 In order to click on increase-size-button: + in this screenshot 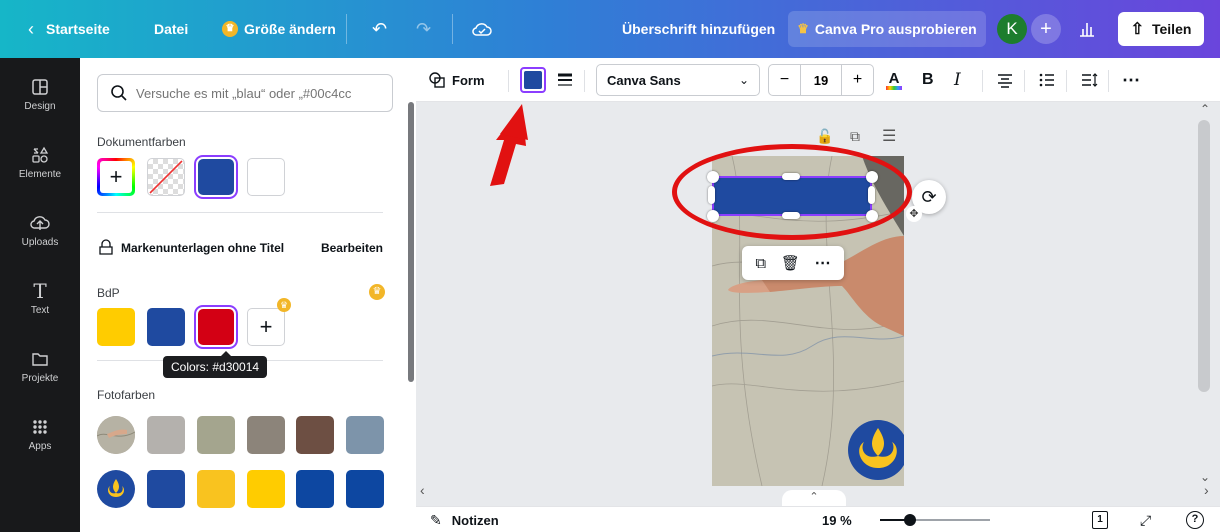, I will do `click(857, 80)`.